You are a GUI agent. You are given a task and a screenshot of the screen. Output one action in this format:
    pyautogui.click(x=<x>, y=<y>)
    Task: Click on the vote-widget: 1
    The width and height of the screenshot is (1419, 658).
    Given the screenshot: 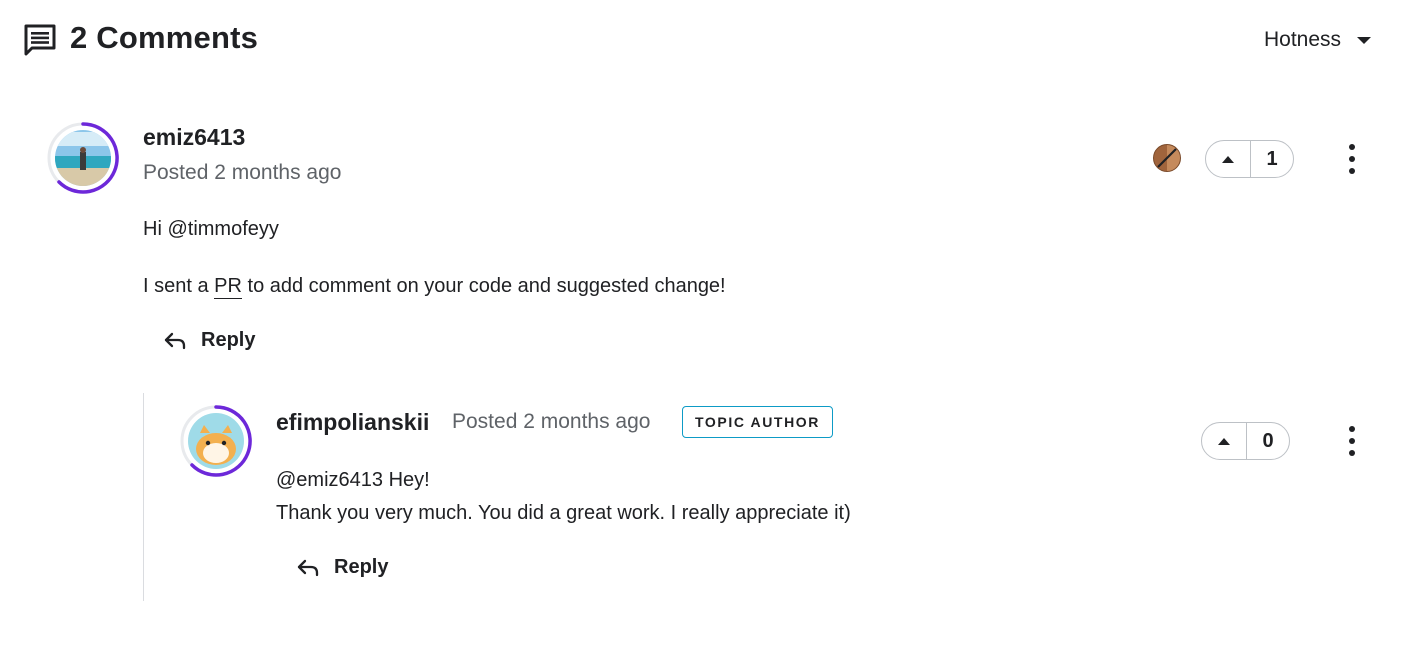 What is the action you would take?
    pyautogui.click(x=1249, y=159)
    